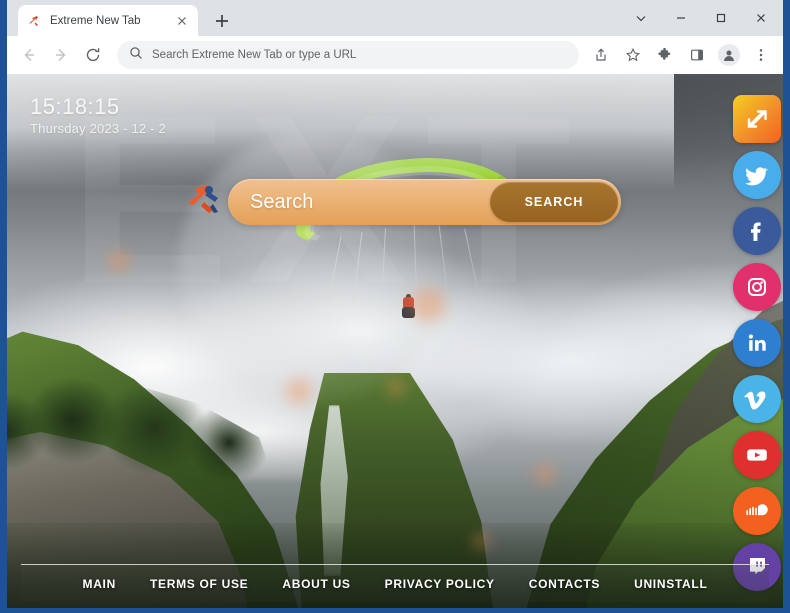 The width and height of the screenshot is (790, 613). Describe the element at coordinates (61, 55) in the screenshot. I see `arrow-right-icon` at that location.